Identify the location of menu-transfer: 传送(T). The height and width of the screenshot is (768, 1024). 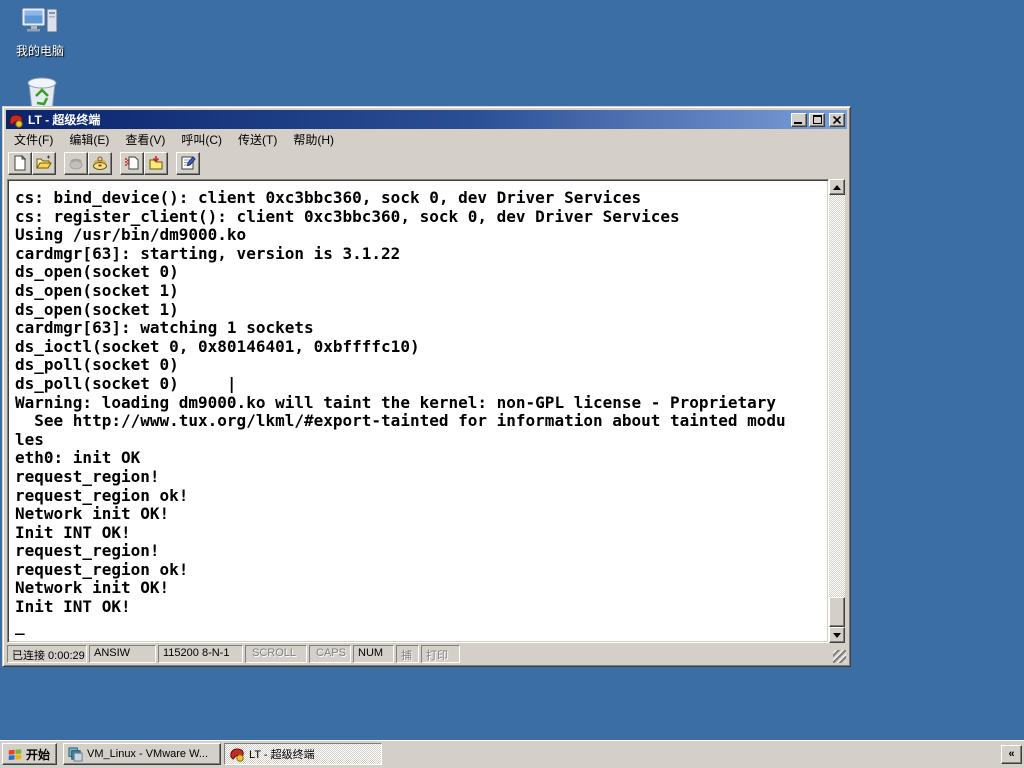
(257, 139).